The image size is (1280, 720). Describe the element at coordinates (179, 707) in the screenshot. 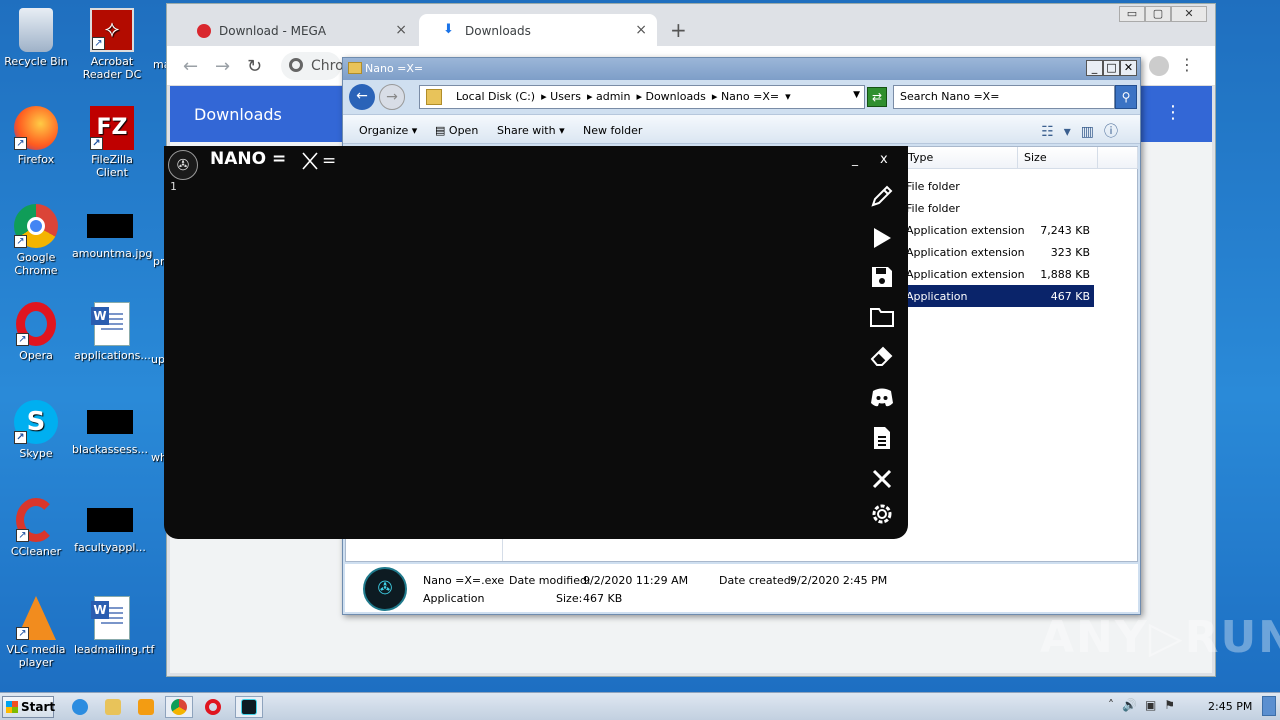

I see `taskbar-chrome` at that location.